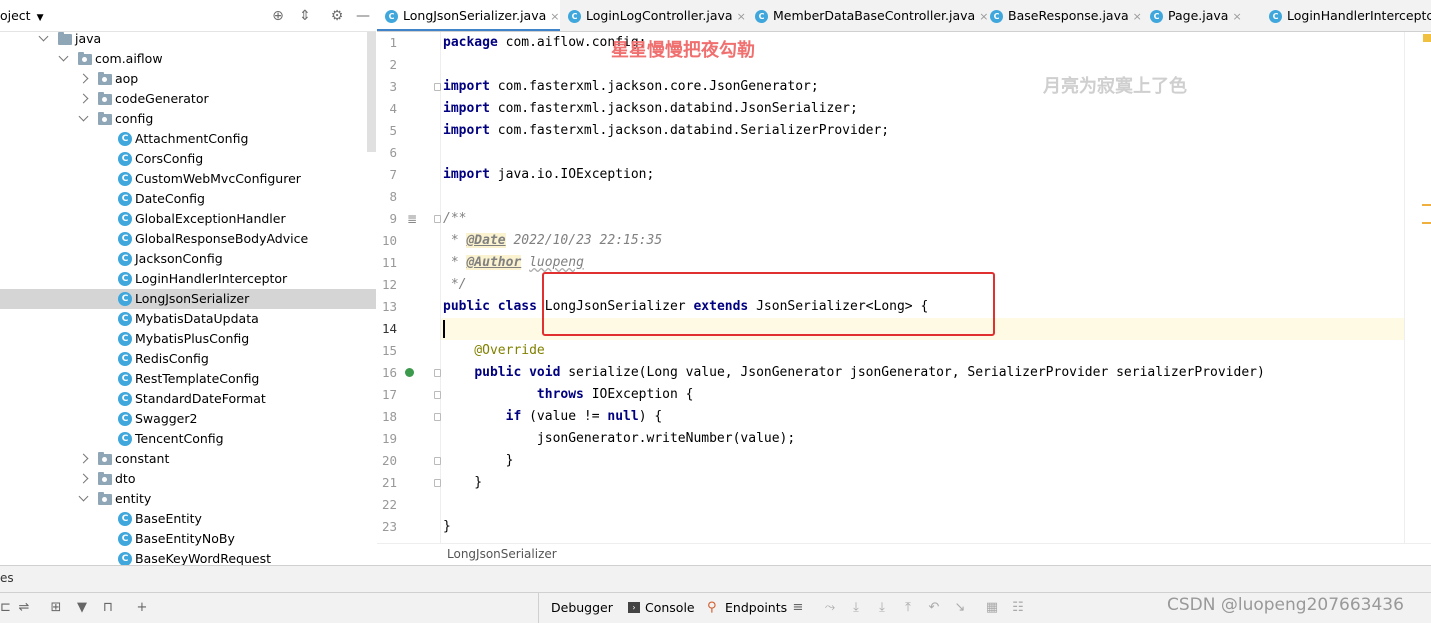 This screenshot has height=623, width=1431. What do you see at coordinates (188, 199) in the screenshot?
I see `tree-item: C DateConfig` at bounding box center [188, 199].